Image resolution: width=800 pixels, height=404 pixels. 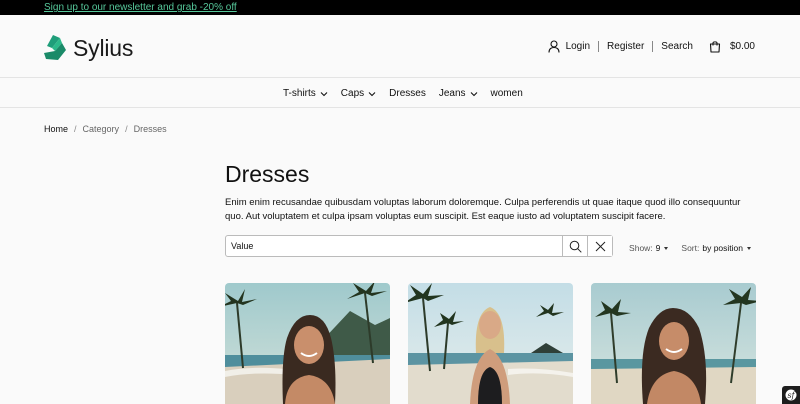 I want to click on nav-item-dresses: Dresses, so click(x=407, y=93).